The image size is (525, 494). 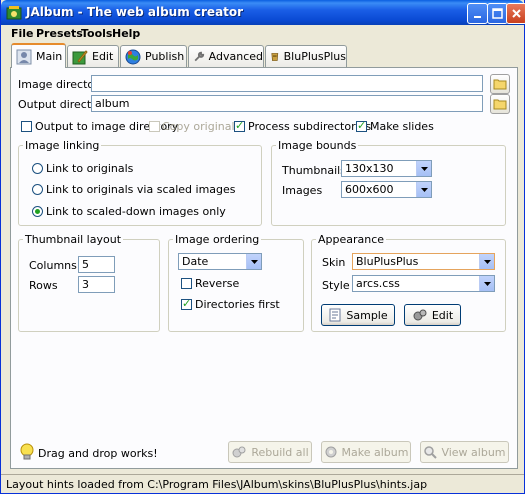 What do you see at coordinates (186, 283) in the screenshot?
I see `reverse-checkbox` at bounding box center [186, 283].